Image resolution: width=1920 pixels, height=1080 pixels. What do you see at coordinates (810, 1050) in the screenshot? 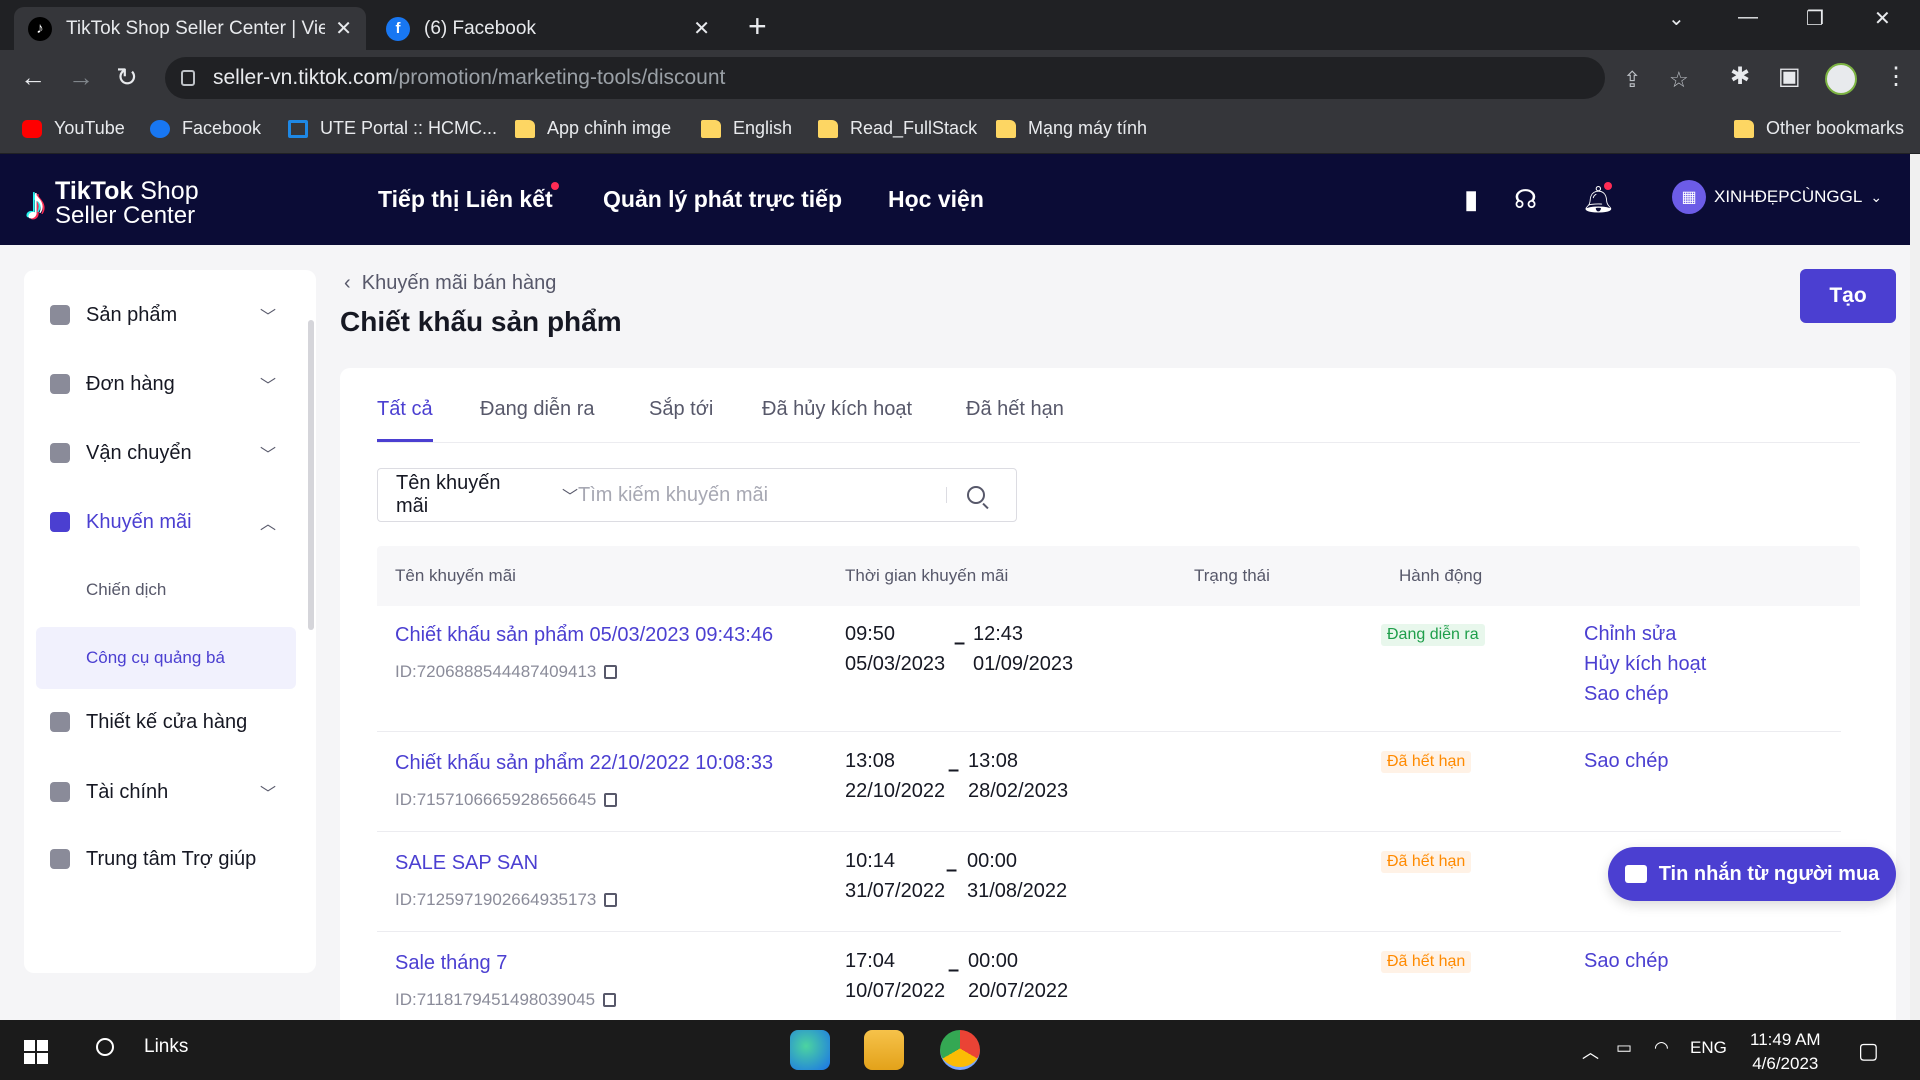
I see `edge-icon` at bounding box center [810, 1050].